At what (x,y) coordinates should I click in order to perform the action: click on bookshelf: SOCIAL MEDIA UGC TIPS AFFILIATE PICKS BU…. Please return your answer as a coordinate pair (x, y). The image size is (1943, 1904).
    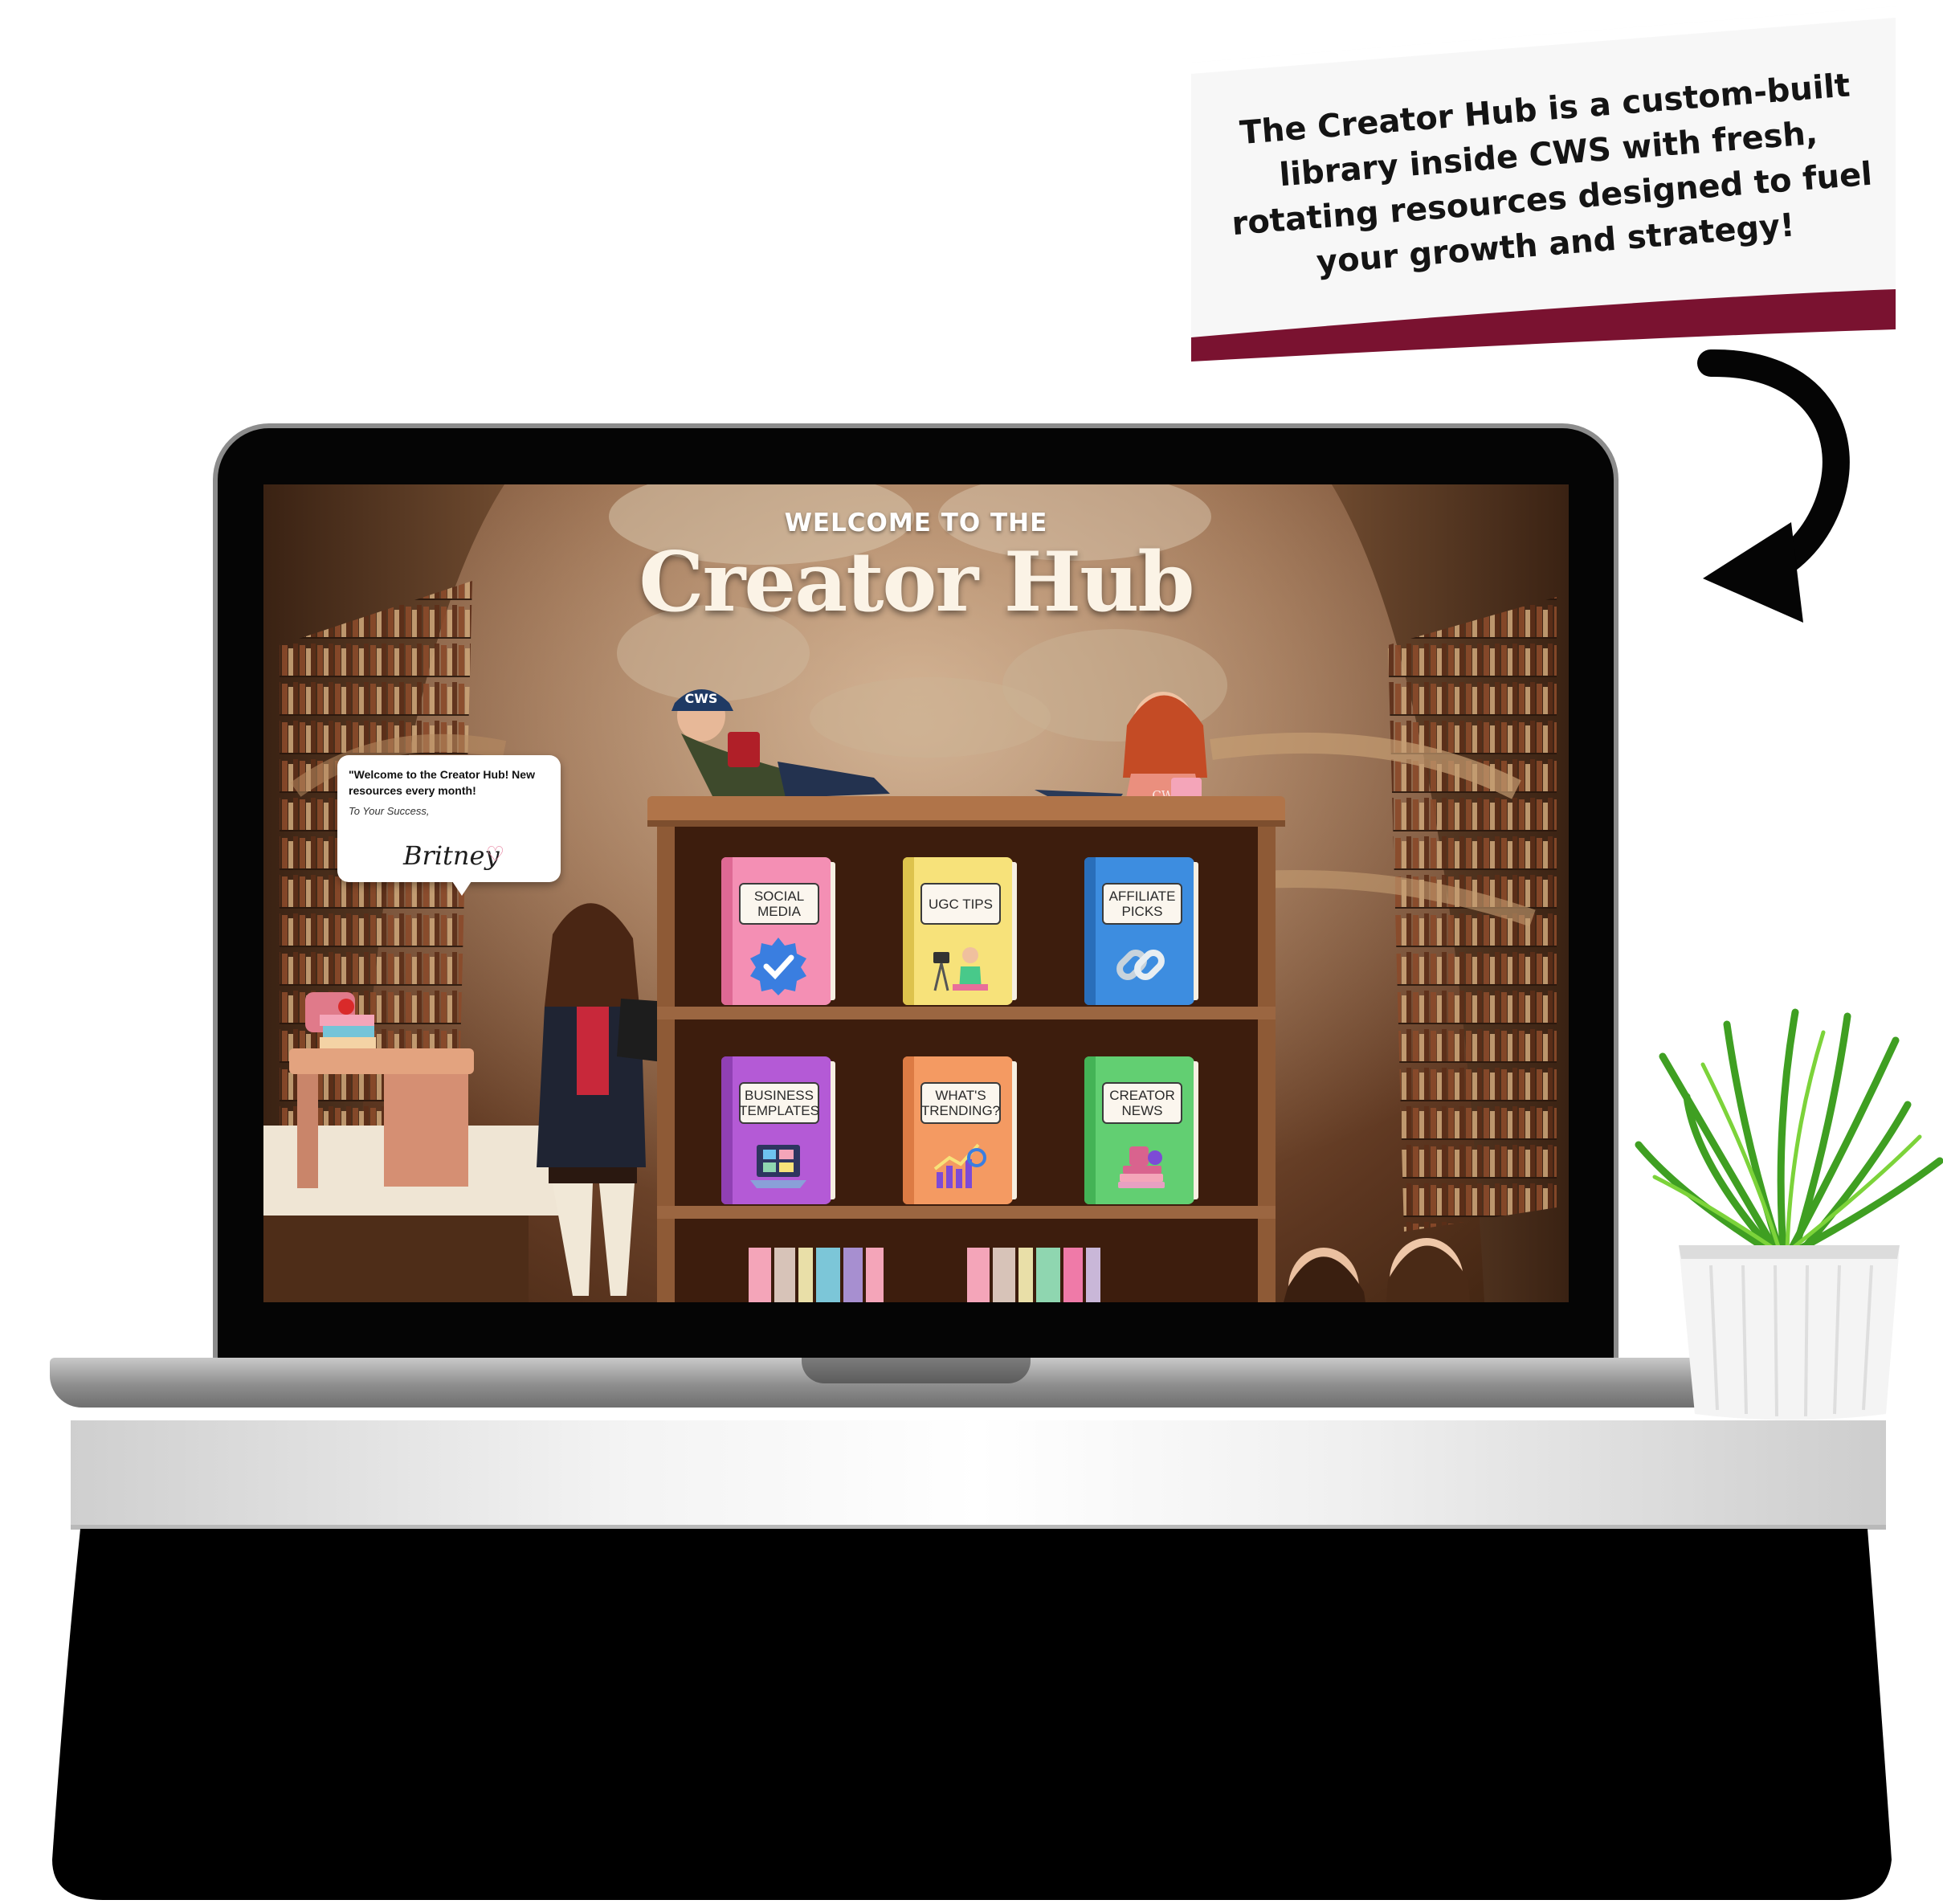
    Looking at the image, I should click on (966, 1049).